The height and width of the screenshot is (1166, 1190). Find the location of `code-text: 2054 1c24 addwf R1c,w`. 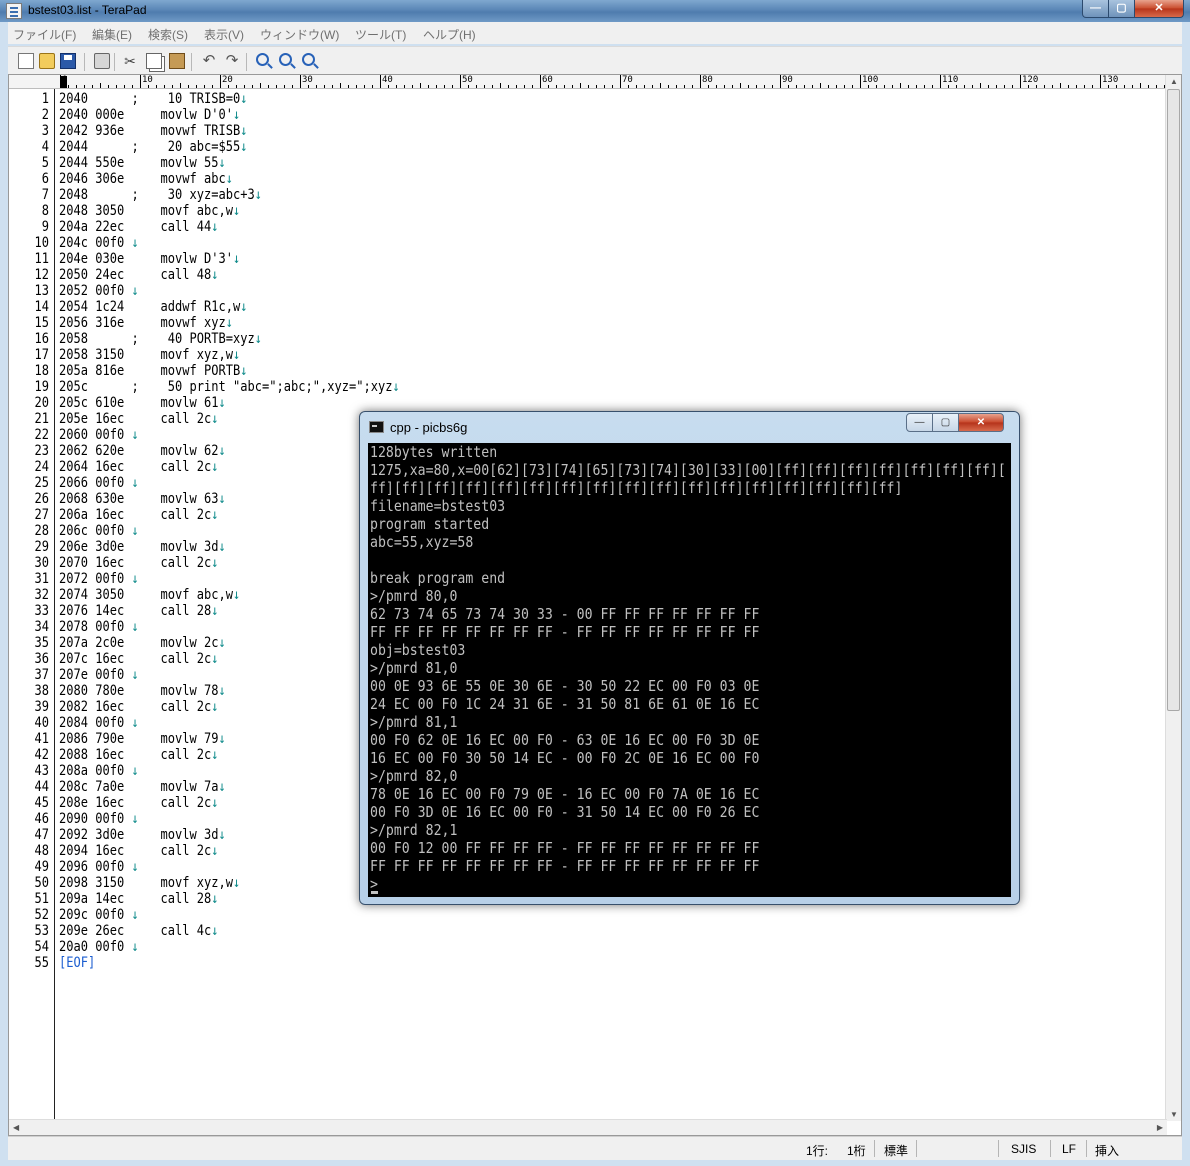

code-text: 2054 1c24 addwf R1c,w is located at coordinates (150, 307).